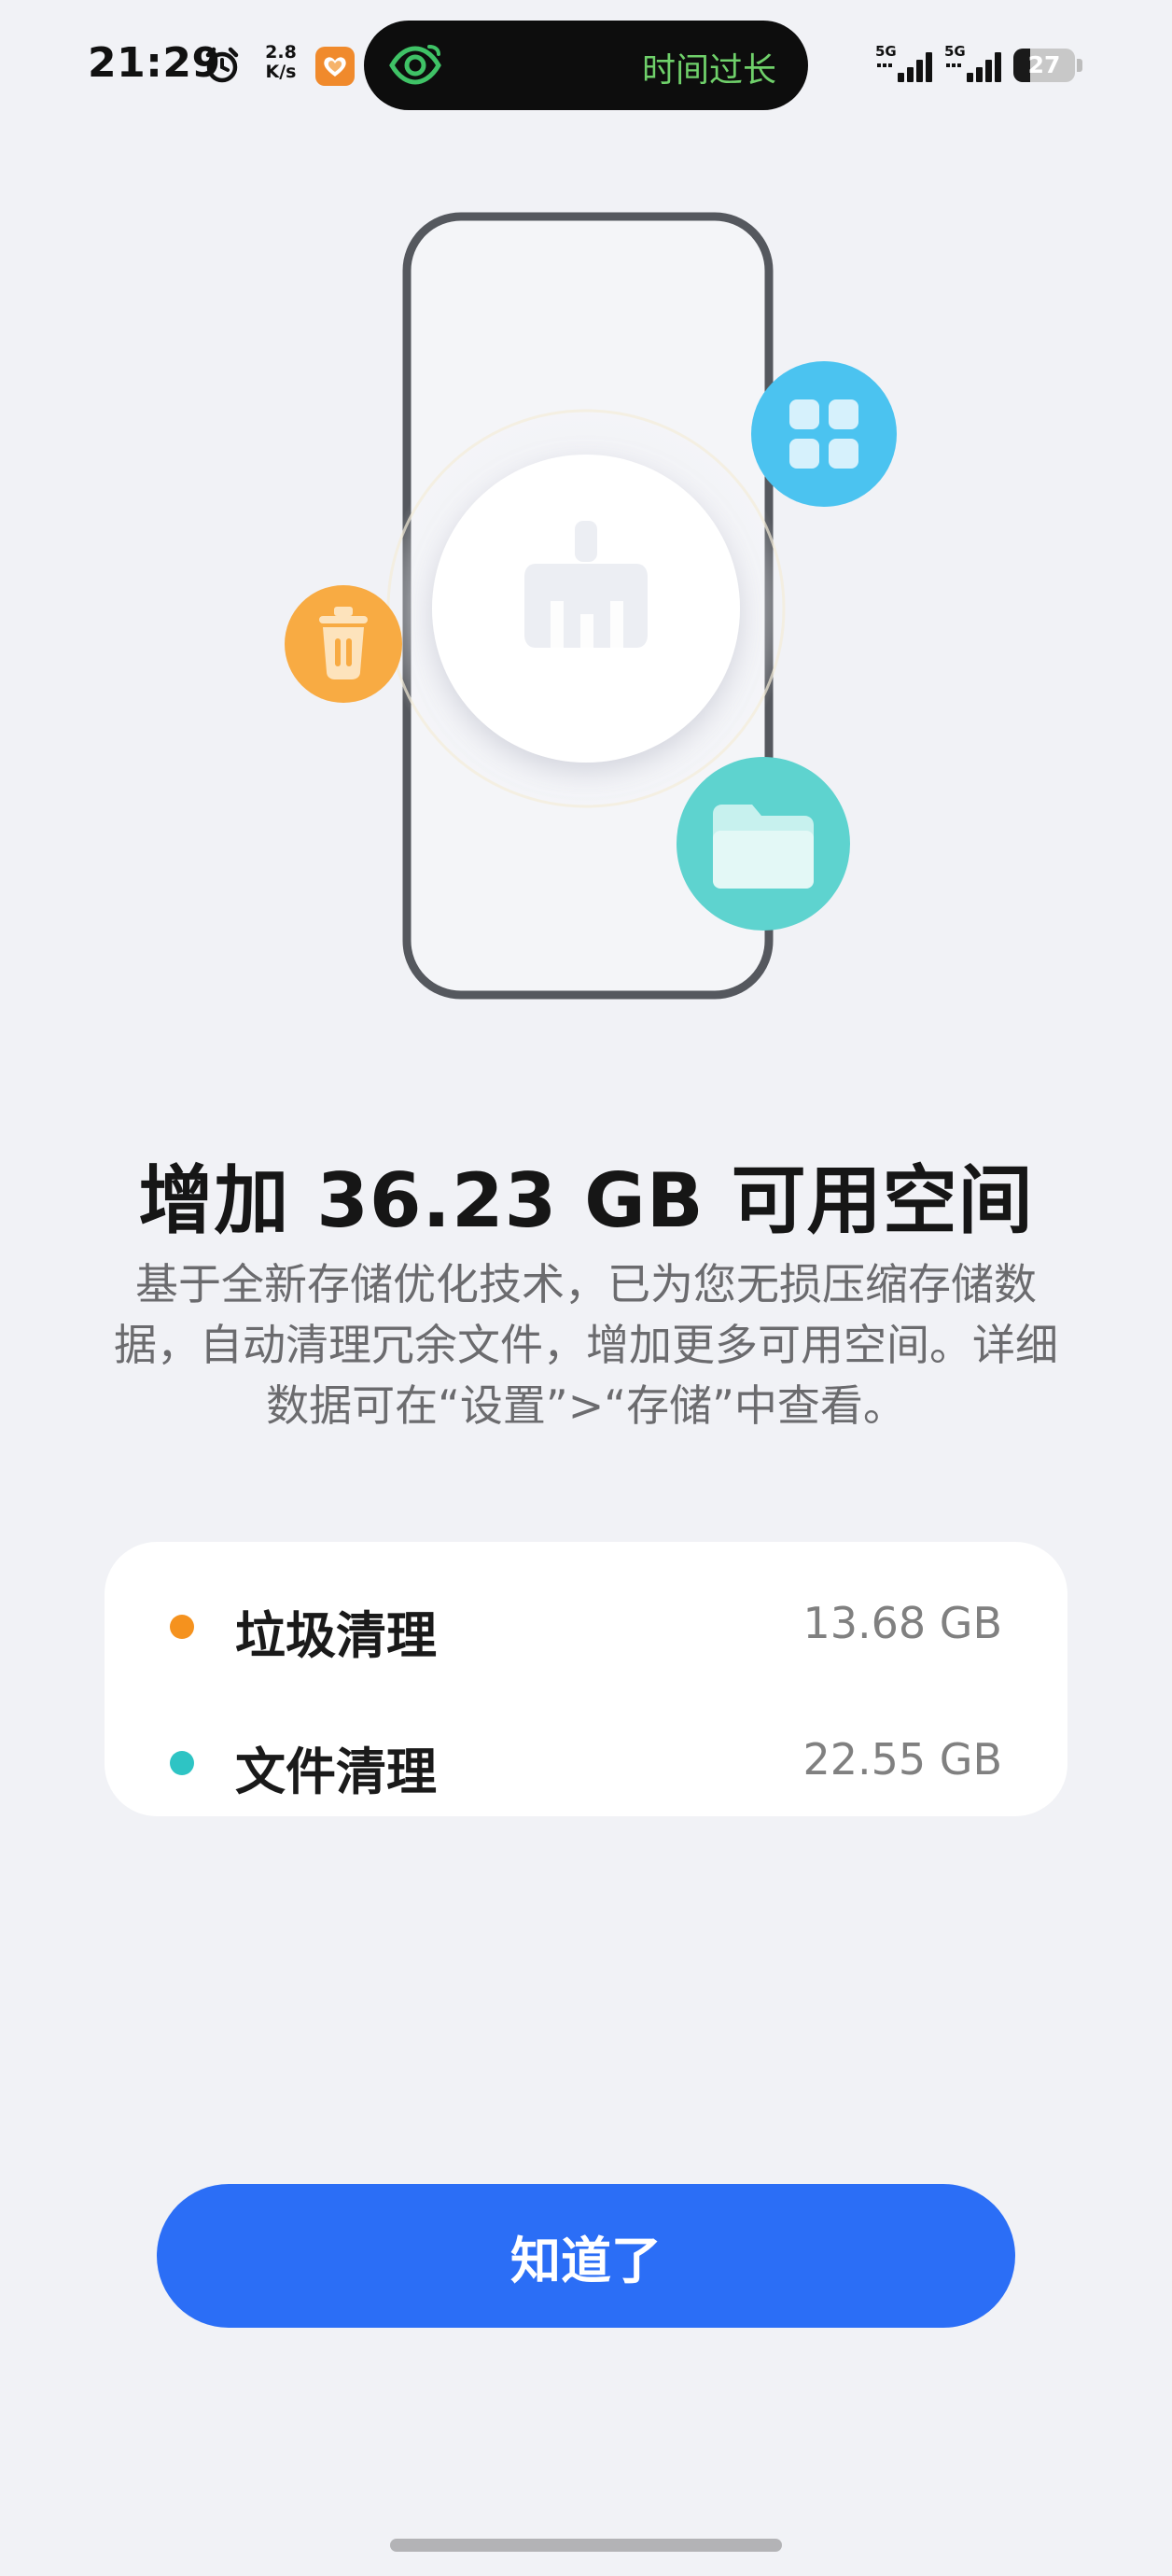  I want to click on apps-grid-icon, so click(824, 434).